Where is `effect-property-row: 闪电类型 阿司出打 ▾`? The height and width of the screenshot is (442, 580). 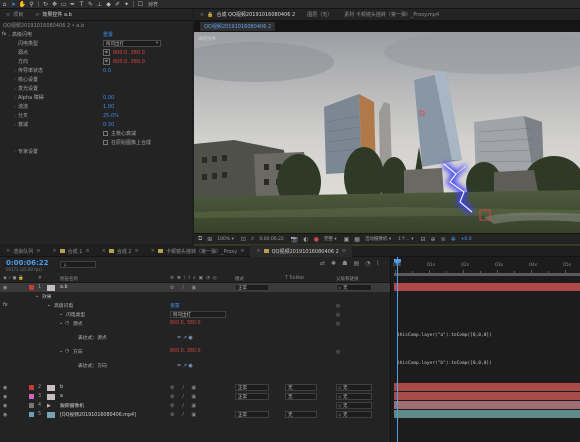
effect-property-row: 闪电类型 阿司出打 ▾ is located at coordinates (96, 43).